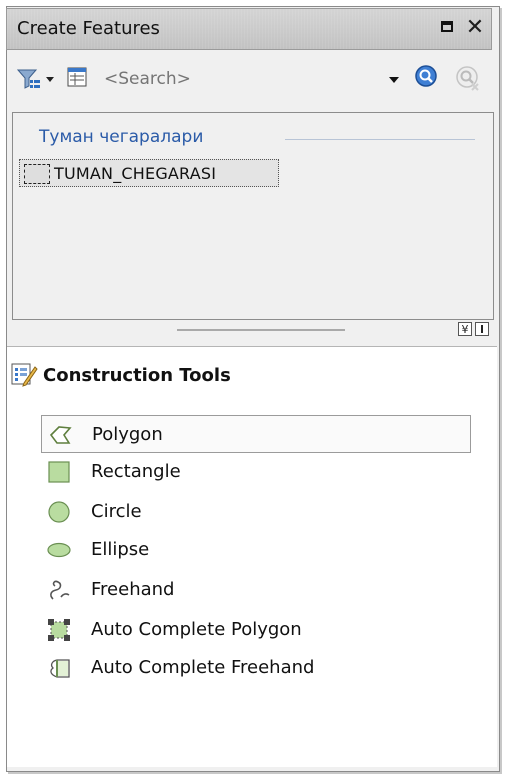  I want to click on filter-icon, so click(35, 79).